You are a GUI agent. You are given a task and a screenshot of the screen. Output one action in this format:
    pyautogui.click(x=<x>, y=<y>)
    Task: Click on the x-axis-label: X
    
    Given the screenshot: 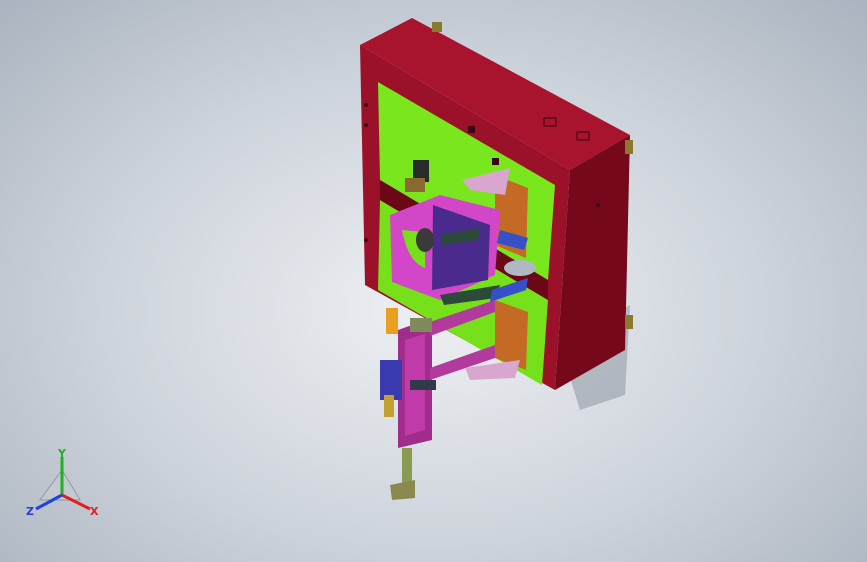 What is the action you would take?
    pyautogui.click(x=94, y=511)
    